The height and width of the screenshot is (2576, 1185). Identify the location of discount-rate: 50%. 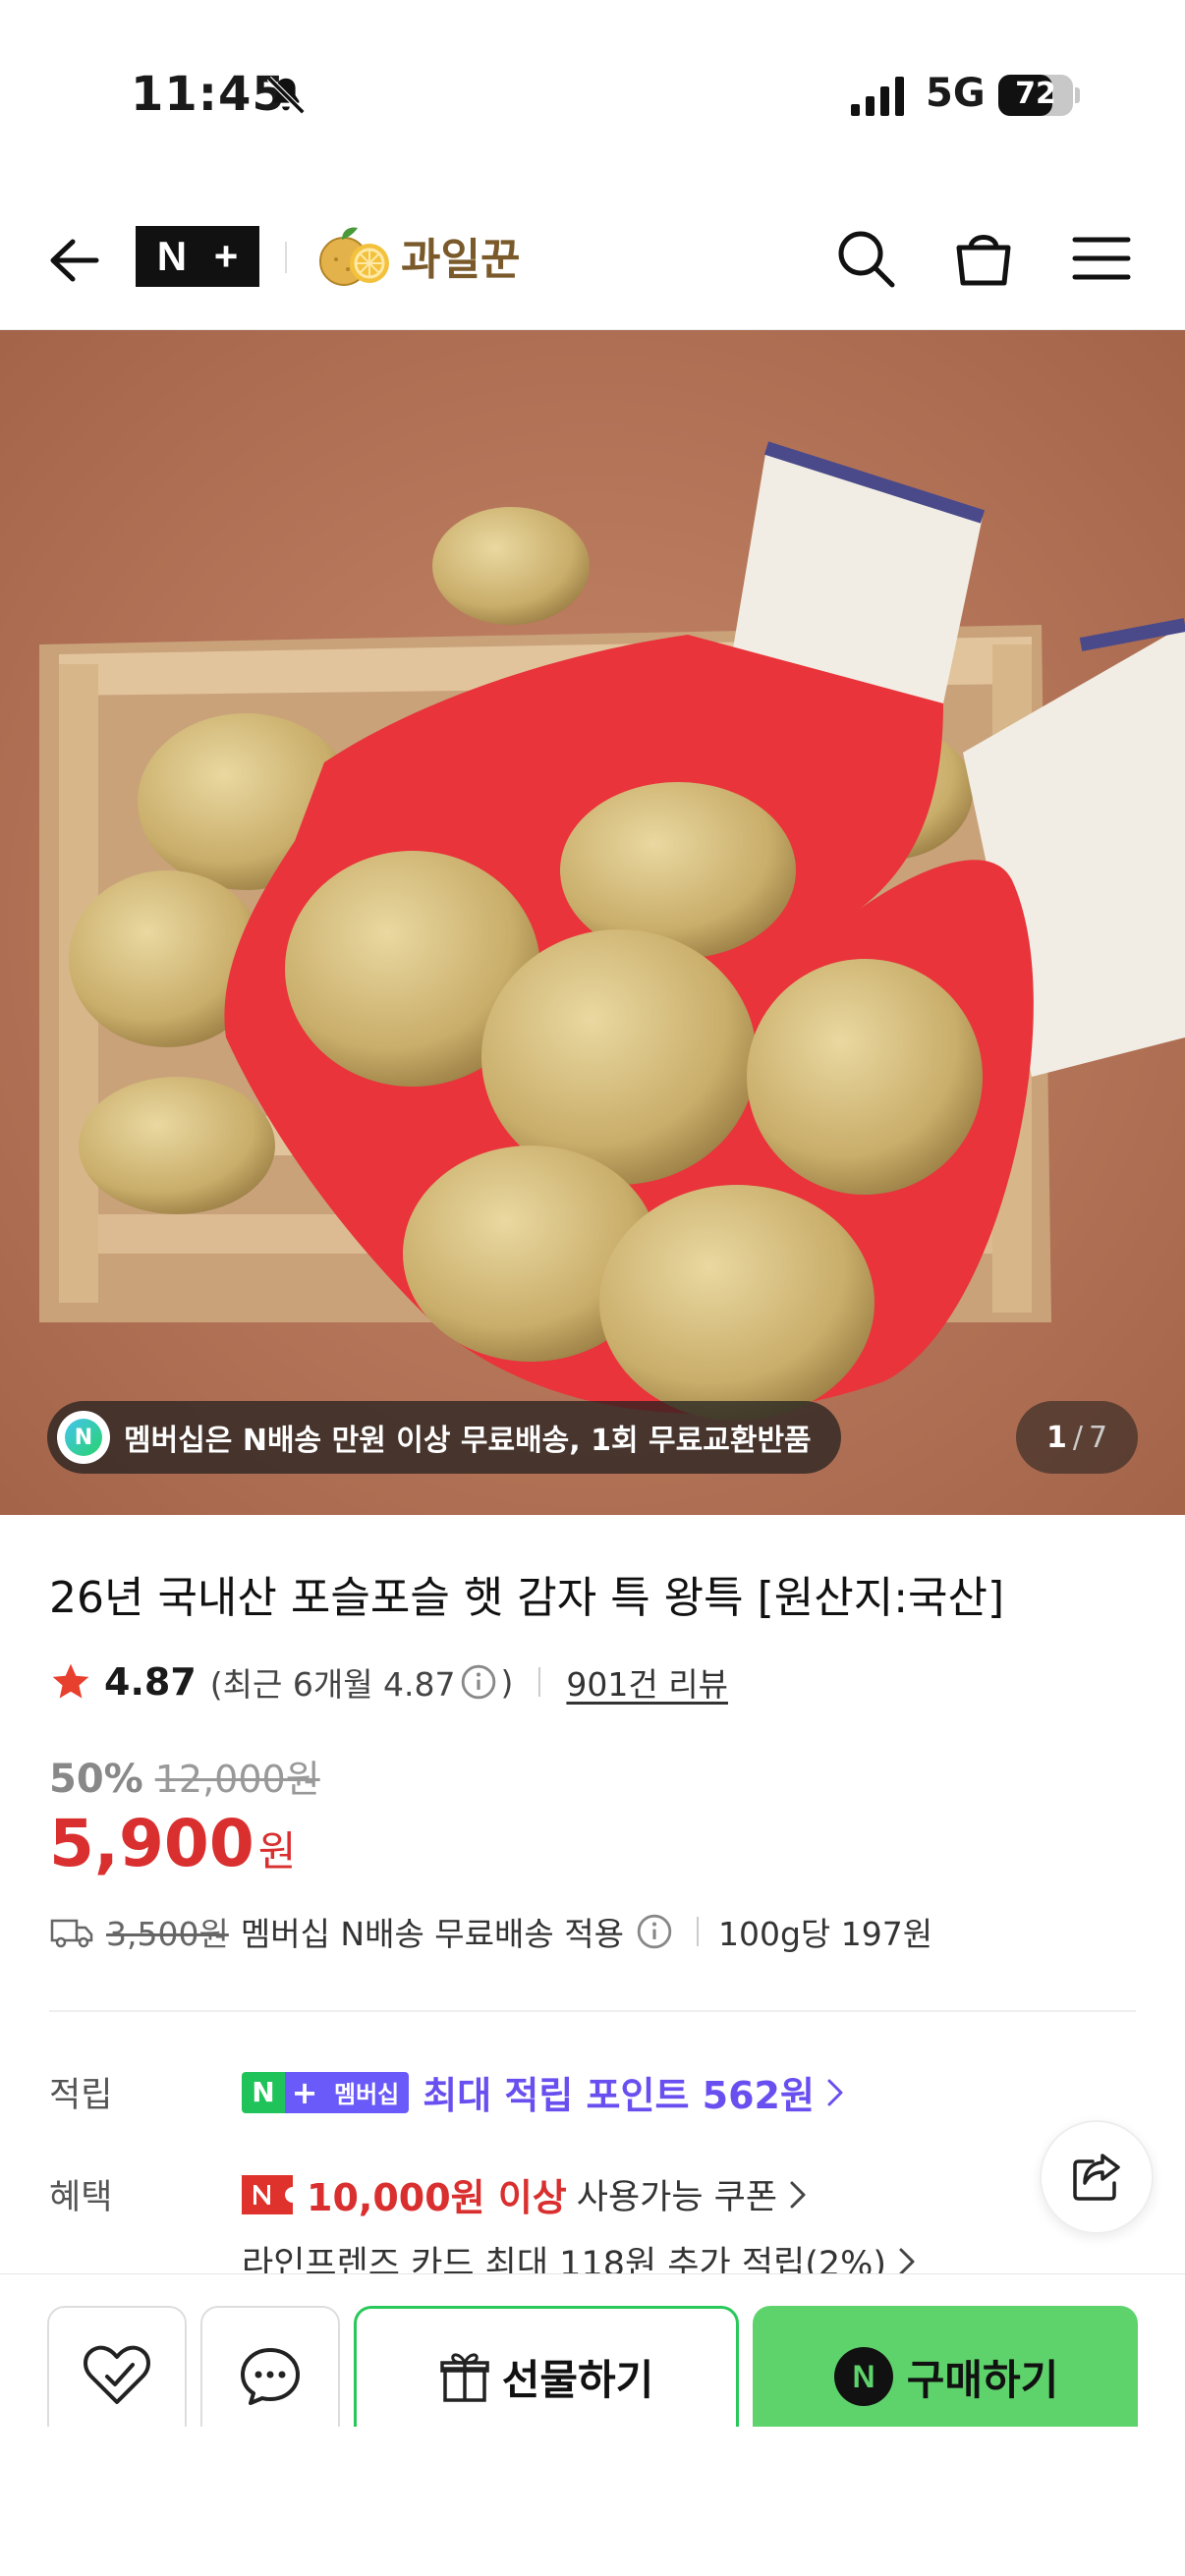
(96, 1779).